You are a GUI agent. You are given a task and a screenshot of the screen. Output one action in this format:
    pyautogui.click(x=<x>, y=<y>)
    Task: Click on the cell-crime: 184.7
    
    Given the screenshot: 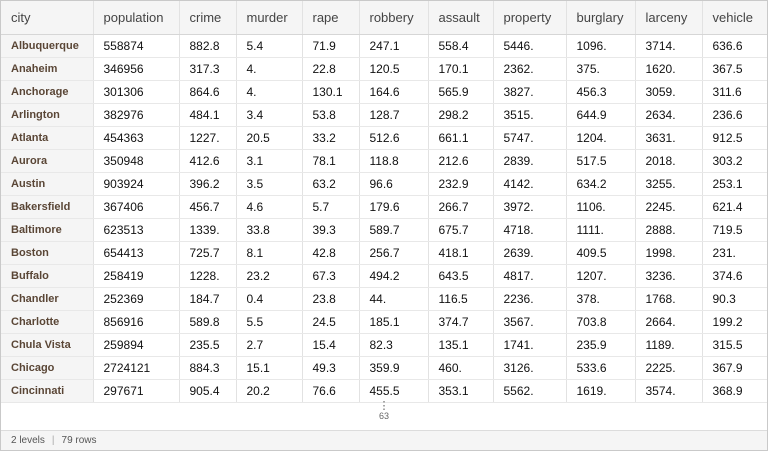 What is the action you would take?
    pyautogui.click(x=208, y=299)
    